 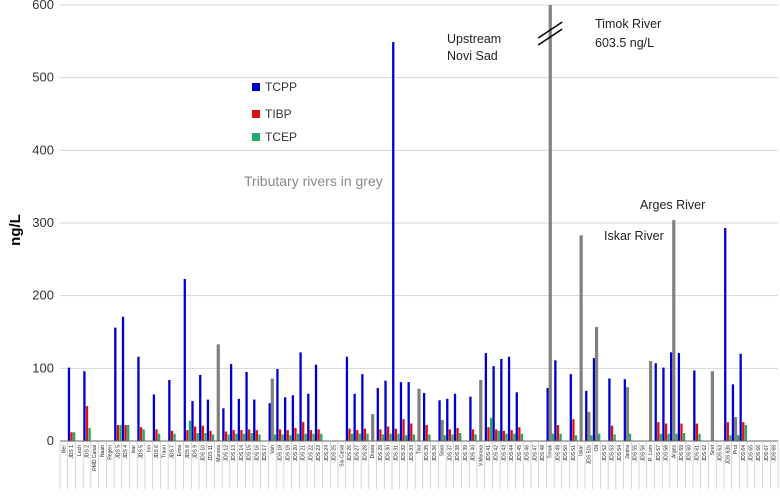 What do you see at coordinates (88, 452) in the screenshot?
I see `x-category-label: JDS 2` at bounding box center [88, 452].